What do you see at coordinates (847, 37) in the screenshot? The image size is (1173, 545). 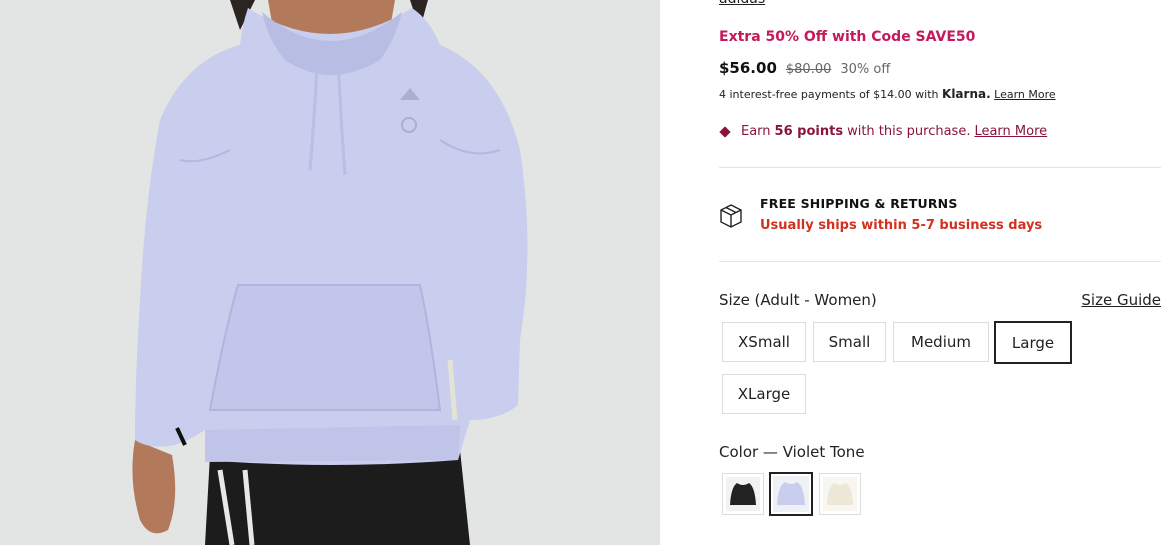 I see `promo-text: Extra 50% Off with Code SAVE50` at bounding box center [847, 37].